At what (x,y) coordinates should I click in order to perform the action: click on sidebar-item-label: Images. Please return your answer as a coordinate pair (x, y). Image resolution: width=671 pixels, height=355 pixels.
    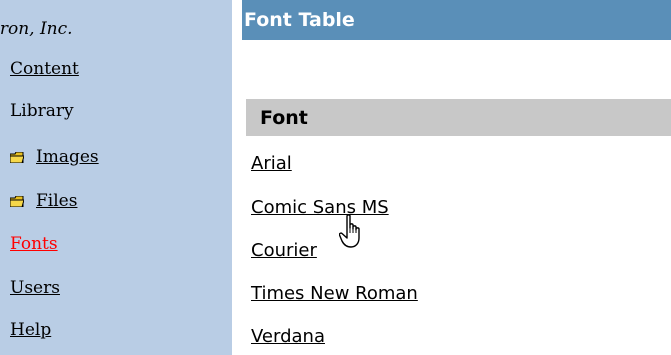
    Looking at the image, I should click on (67, 157).